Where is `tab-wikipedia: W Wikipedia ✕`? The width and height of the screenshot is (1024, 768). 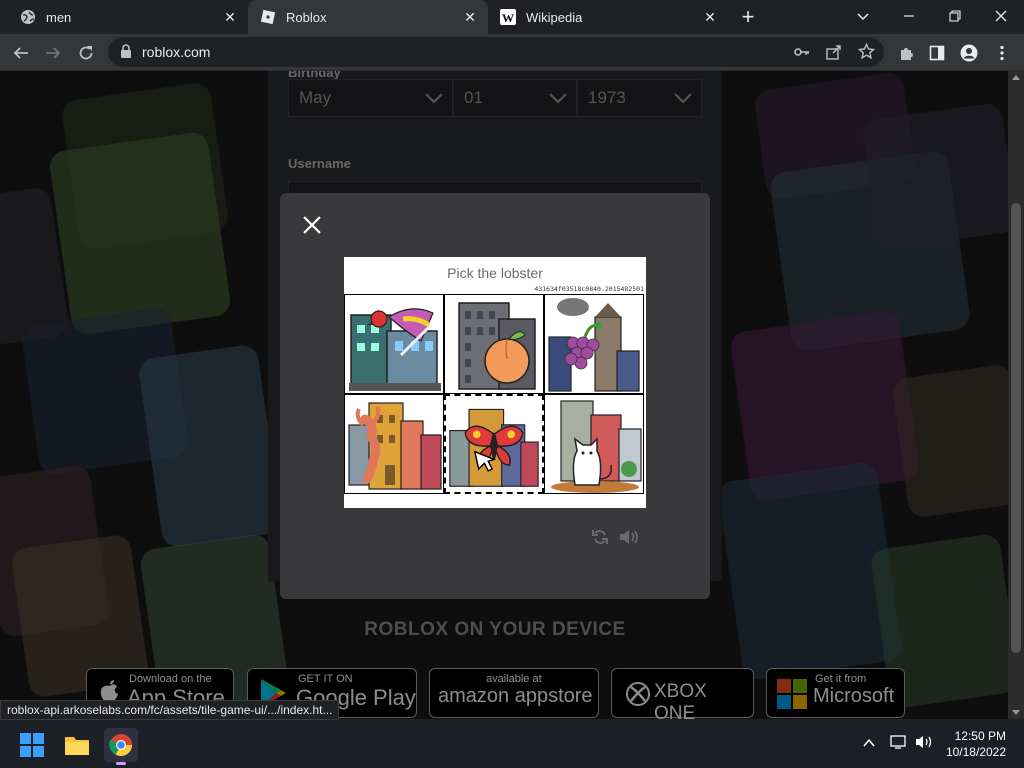 tab-wikipedia: W Wikipedia ✕ is located at coordinates (608, 17).